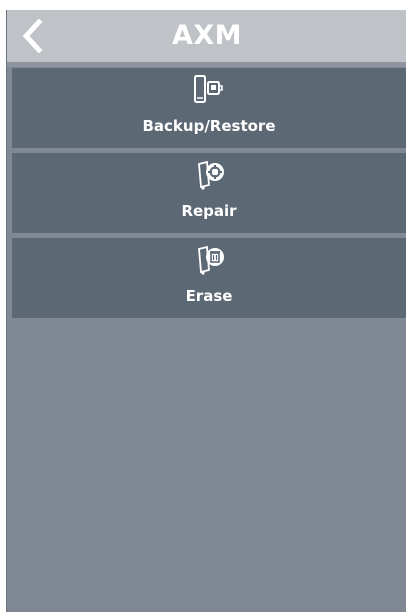 The image size is (406, 612). Describe the element at coordinates (209, 211) in the screenshot. I see `menu-item-label: Repair` at that location.